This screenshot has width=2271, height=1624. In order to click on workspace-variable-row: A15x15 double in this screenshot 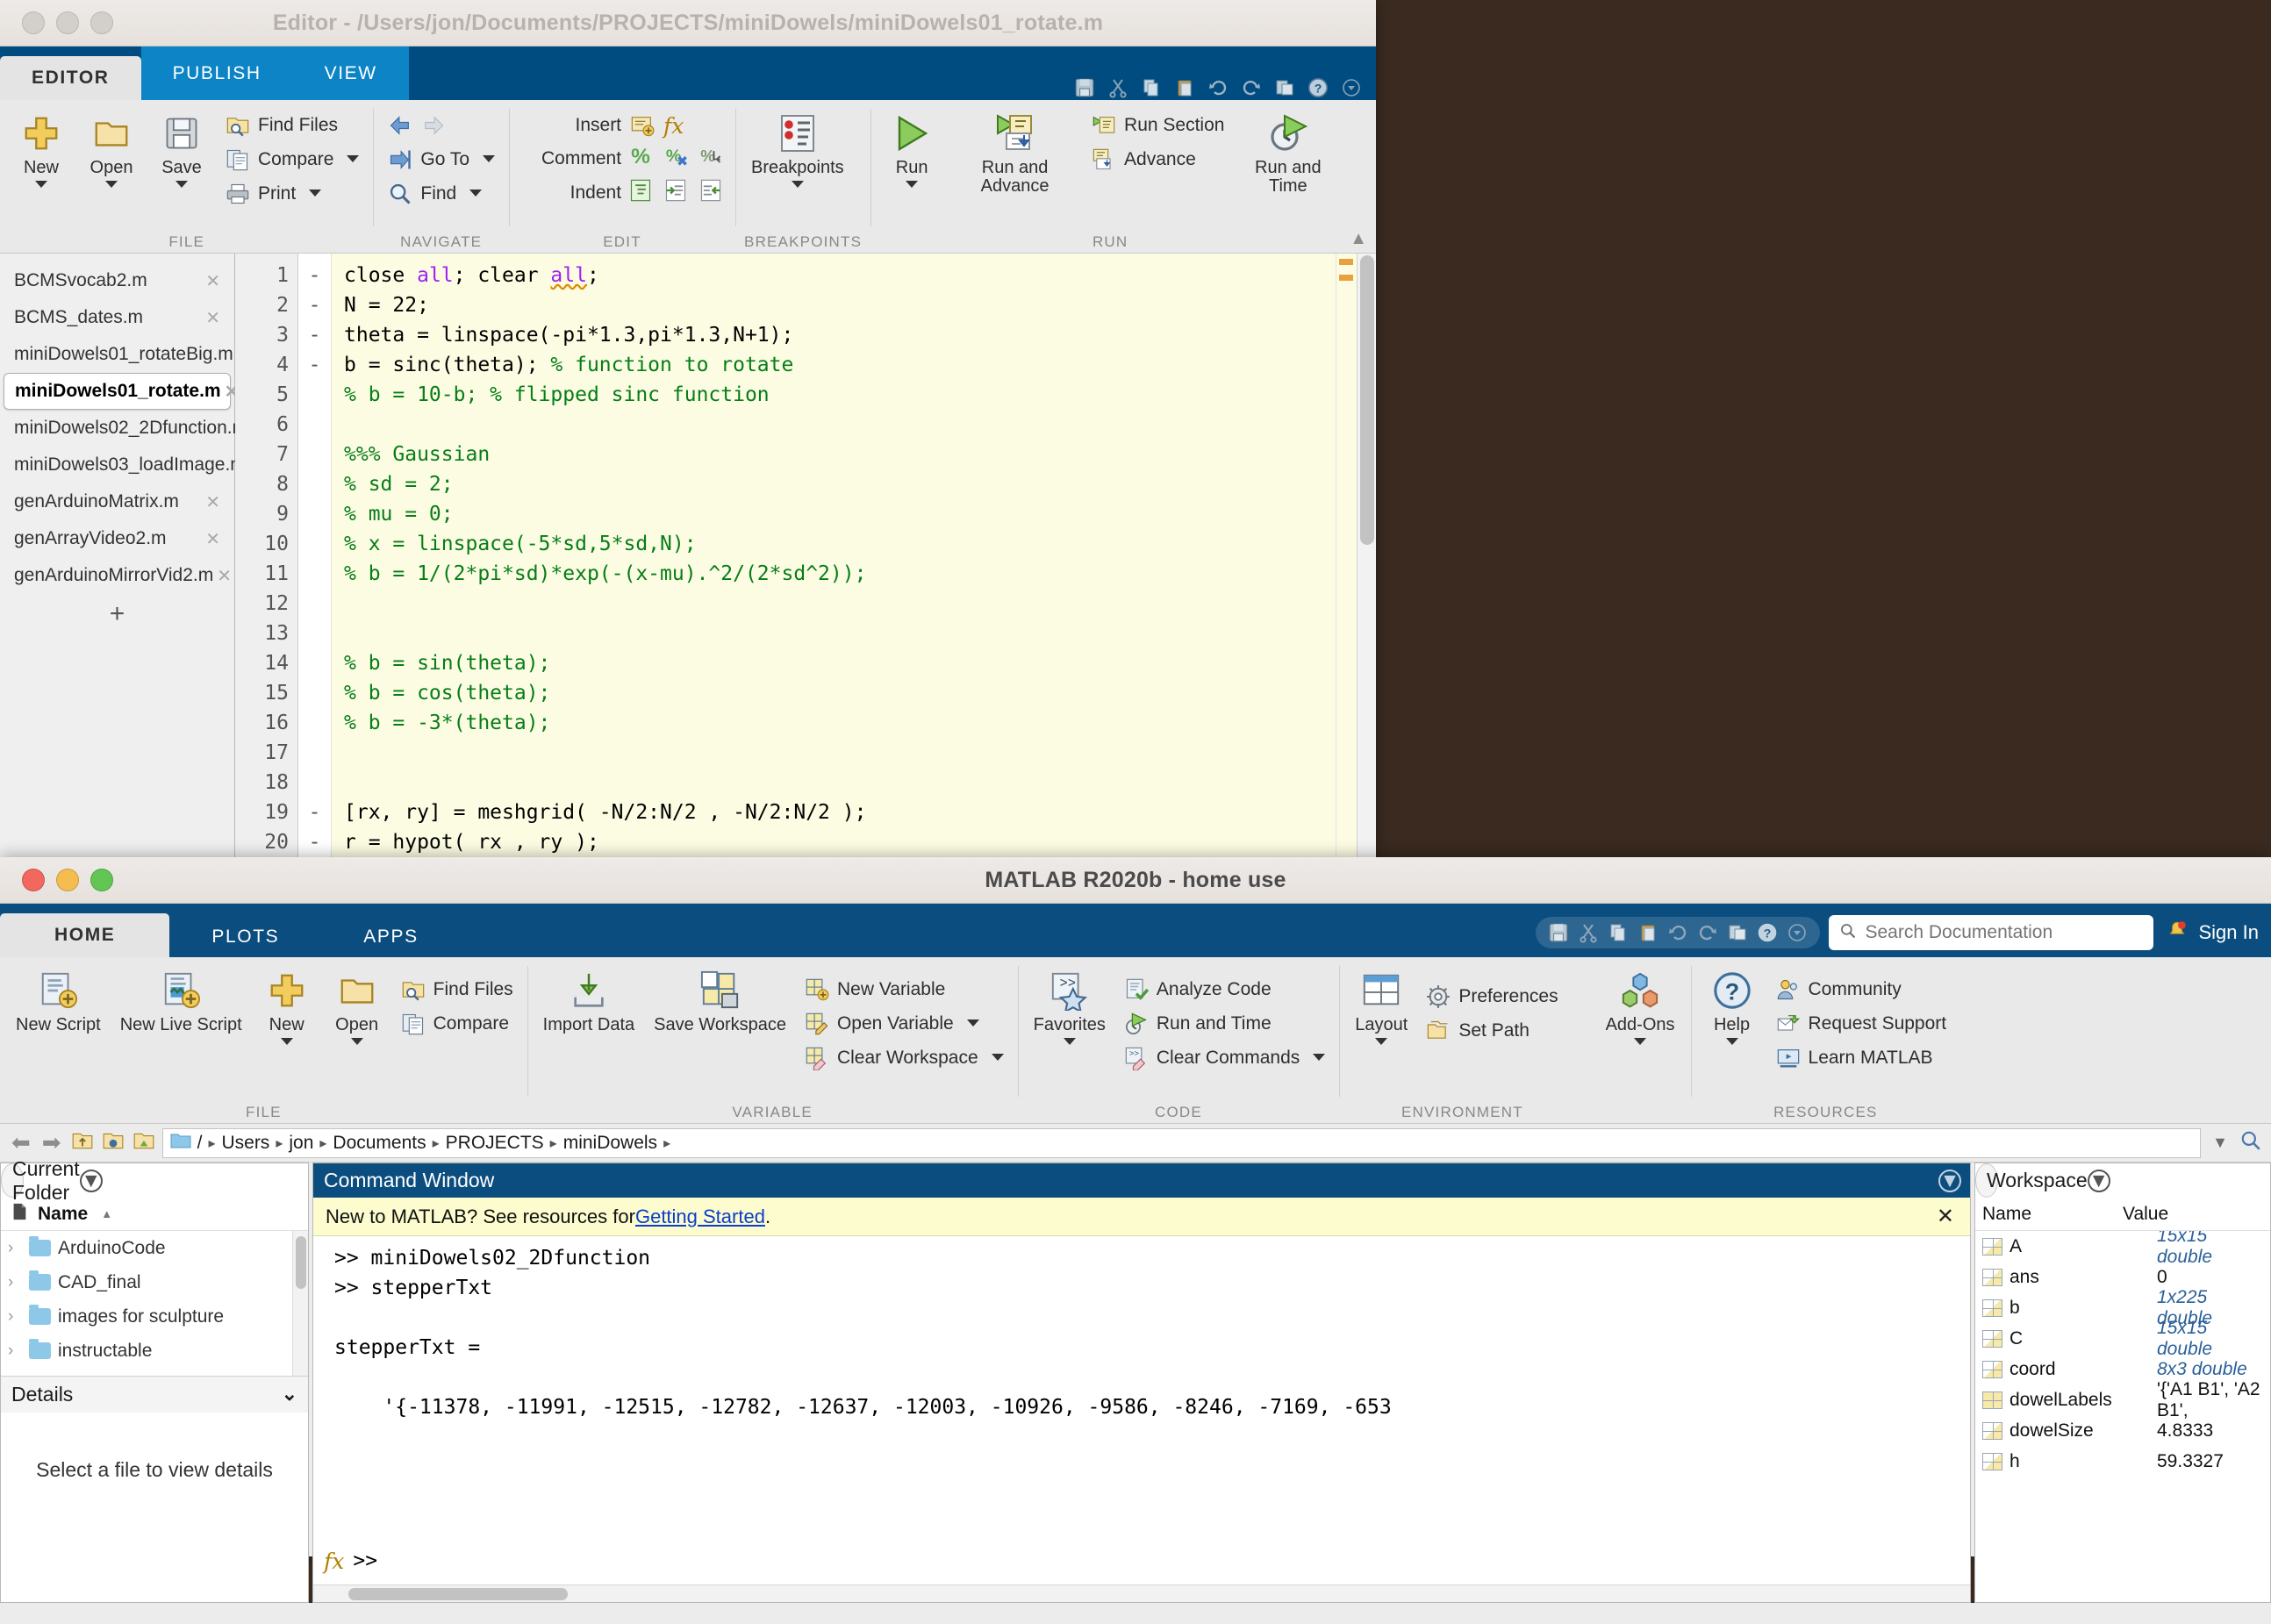, I will do `click(2122, 1247)`.